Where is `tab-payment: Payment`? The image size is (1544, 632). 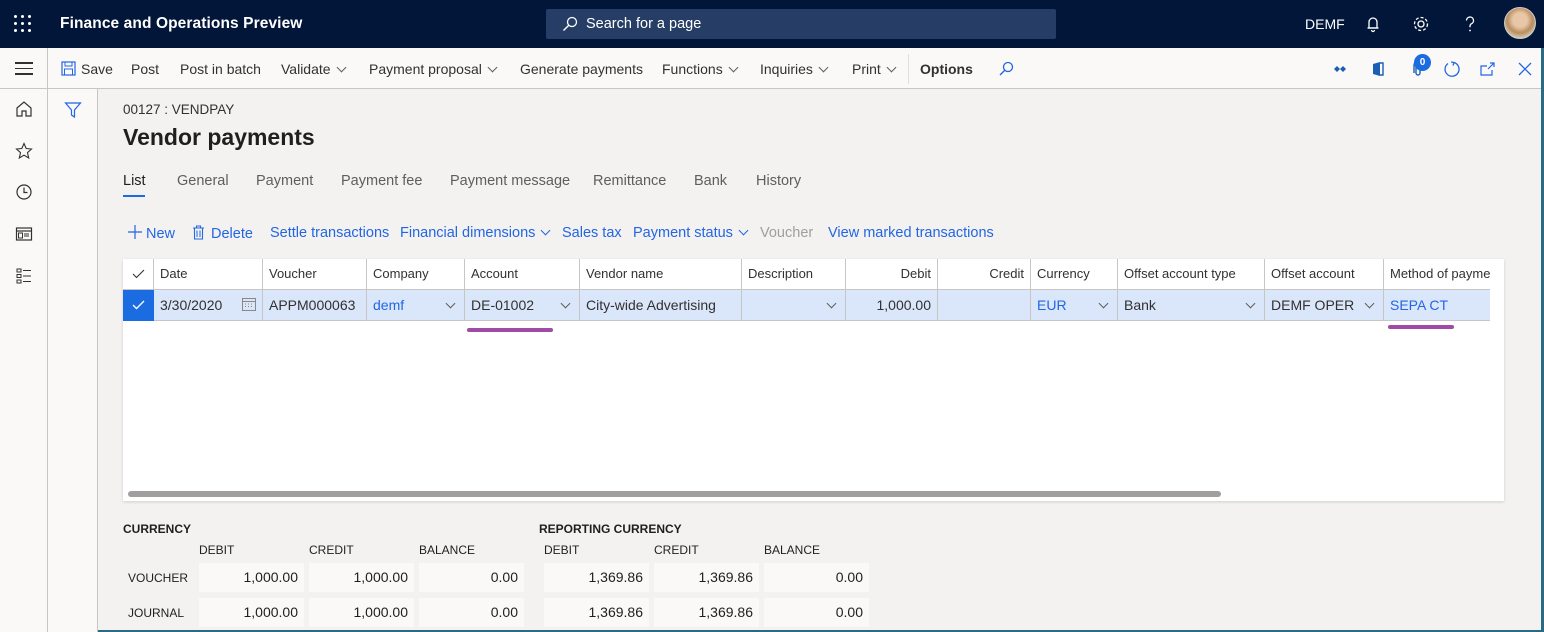 tab-payment: Payment is located at coordinates (284, 181).